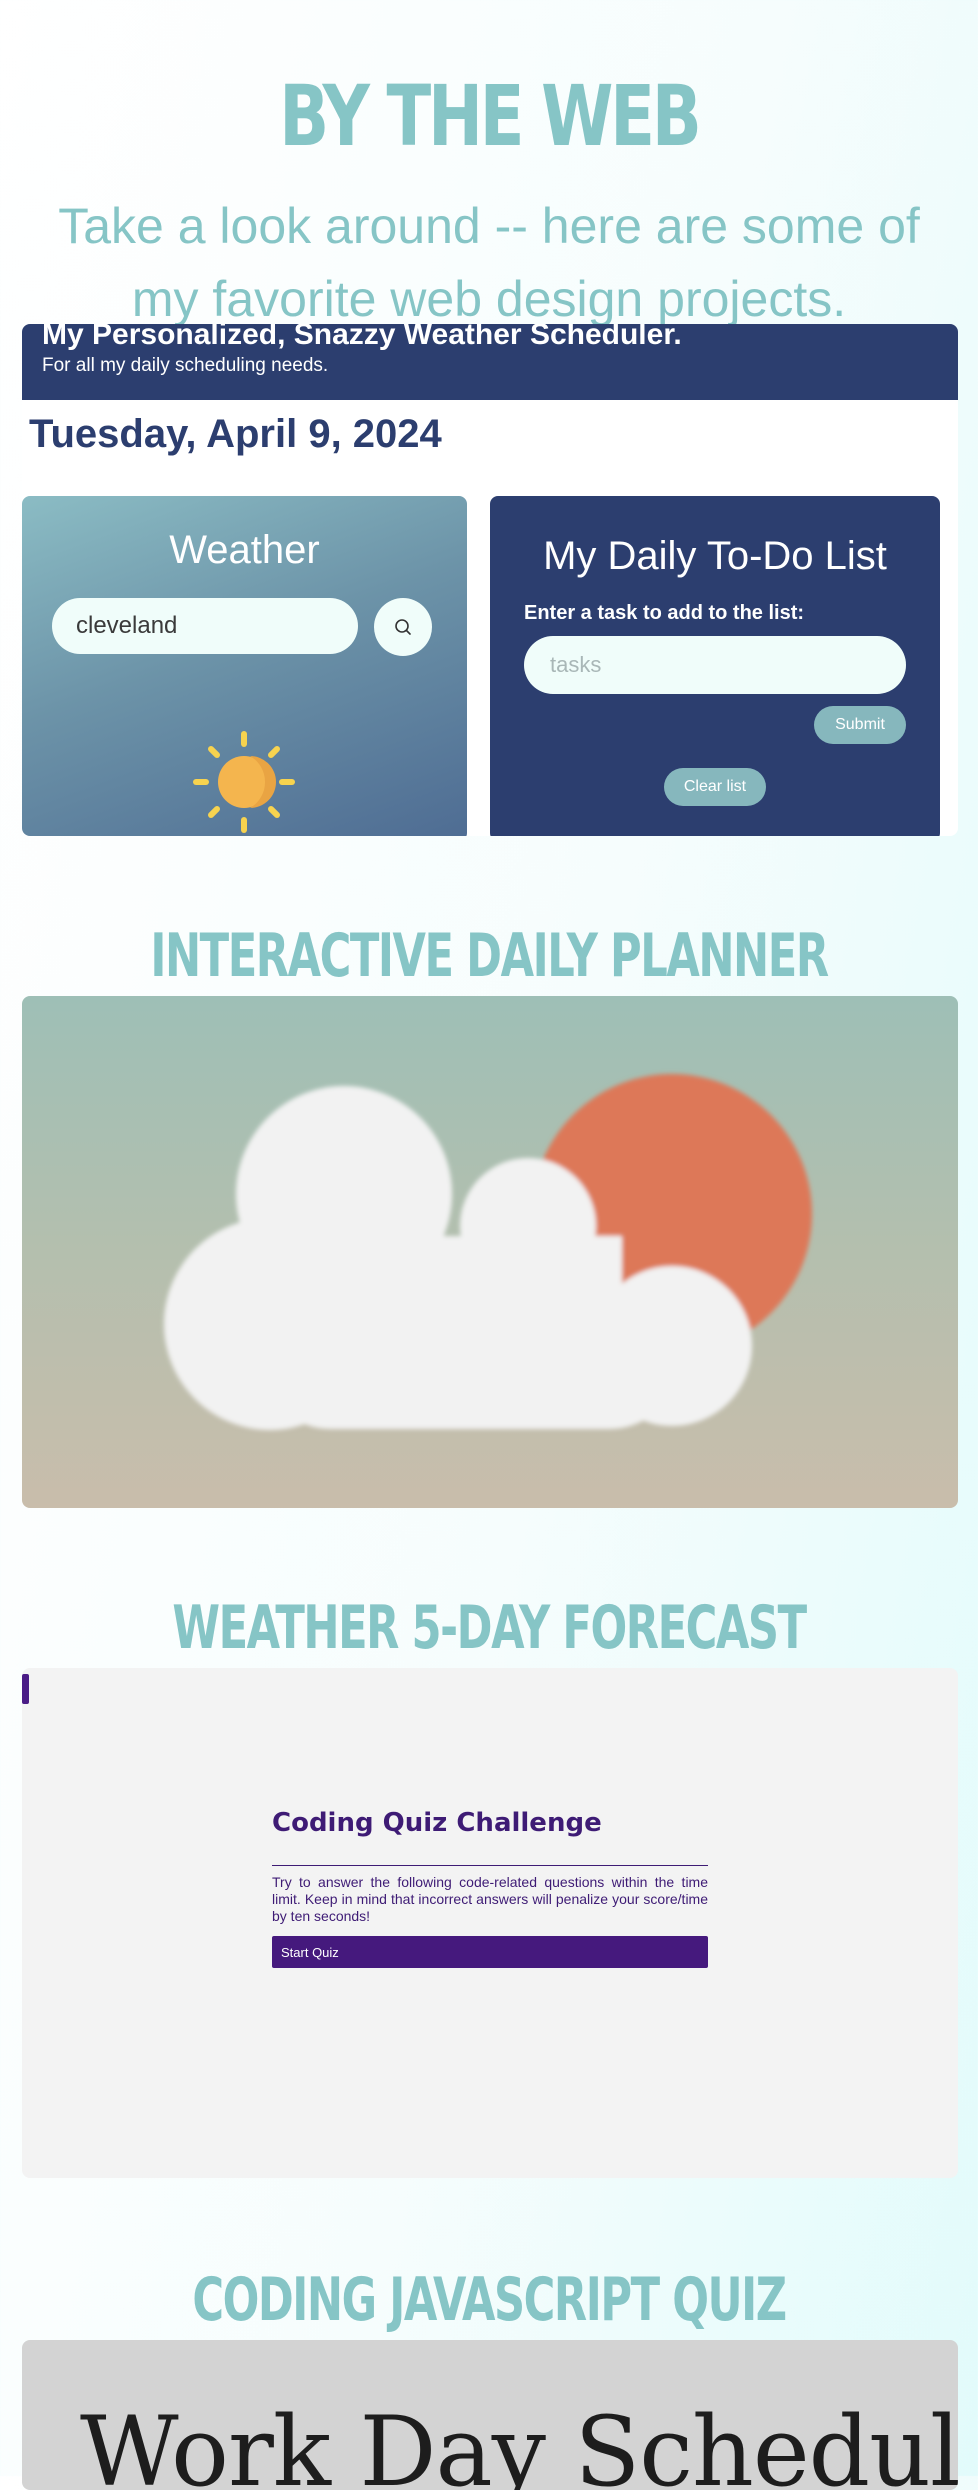 The height and width of the screenshot is (2490, 978). Describe the element at coordinates (25, 1689) in the screenshot. I see `quiz-highscore-tab` at that location.